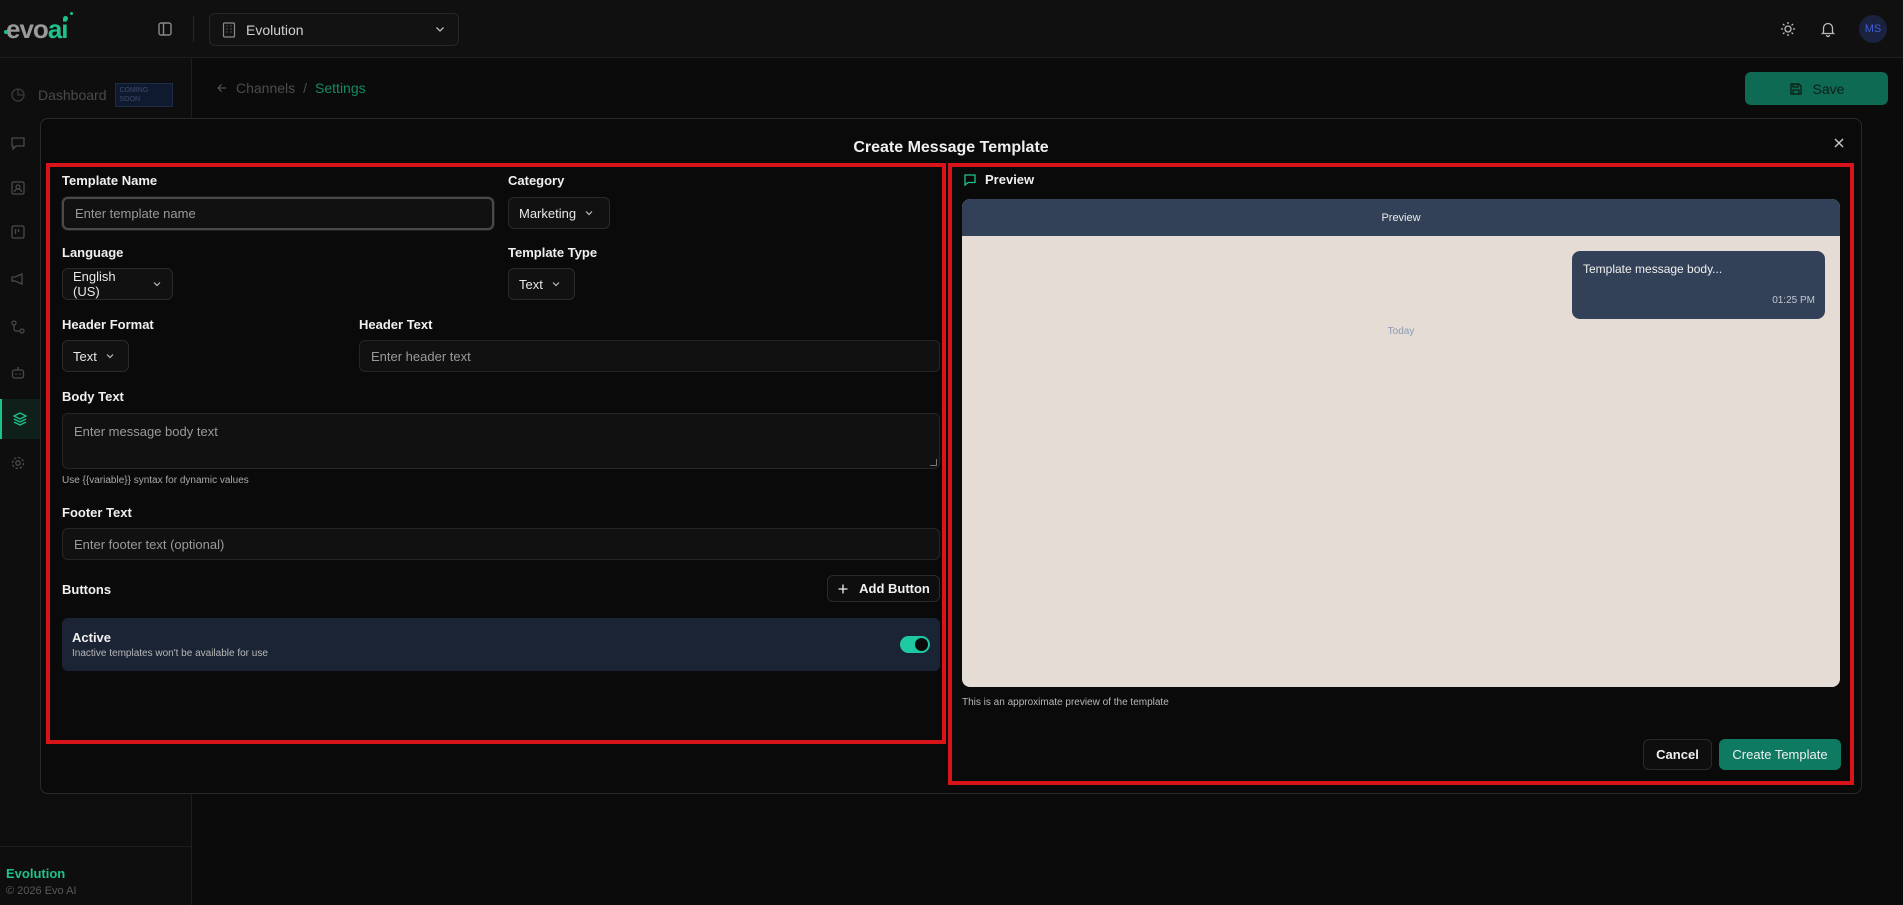 This screenshot has height=905, width=1903. What do you see at coordinates (18, 463) in the screenshot?
I see `gear-icon` at bounding box center [18, 463].